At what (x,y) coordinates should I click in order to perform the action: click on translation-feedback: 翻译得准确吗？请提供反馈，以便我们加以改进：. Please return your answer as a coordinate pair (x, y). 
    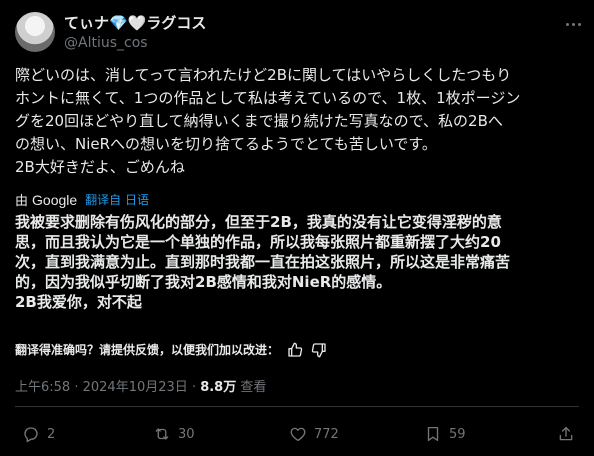
    Looking at the image, I should click on (171, 349).